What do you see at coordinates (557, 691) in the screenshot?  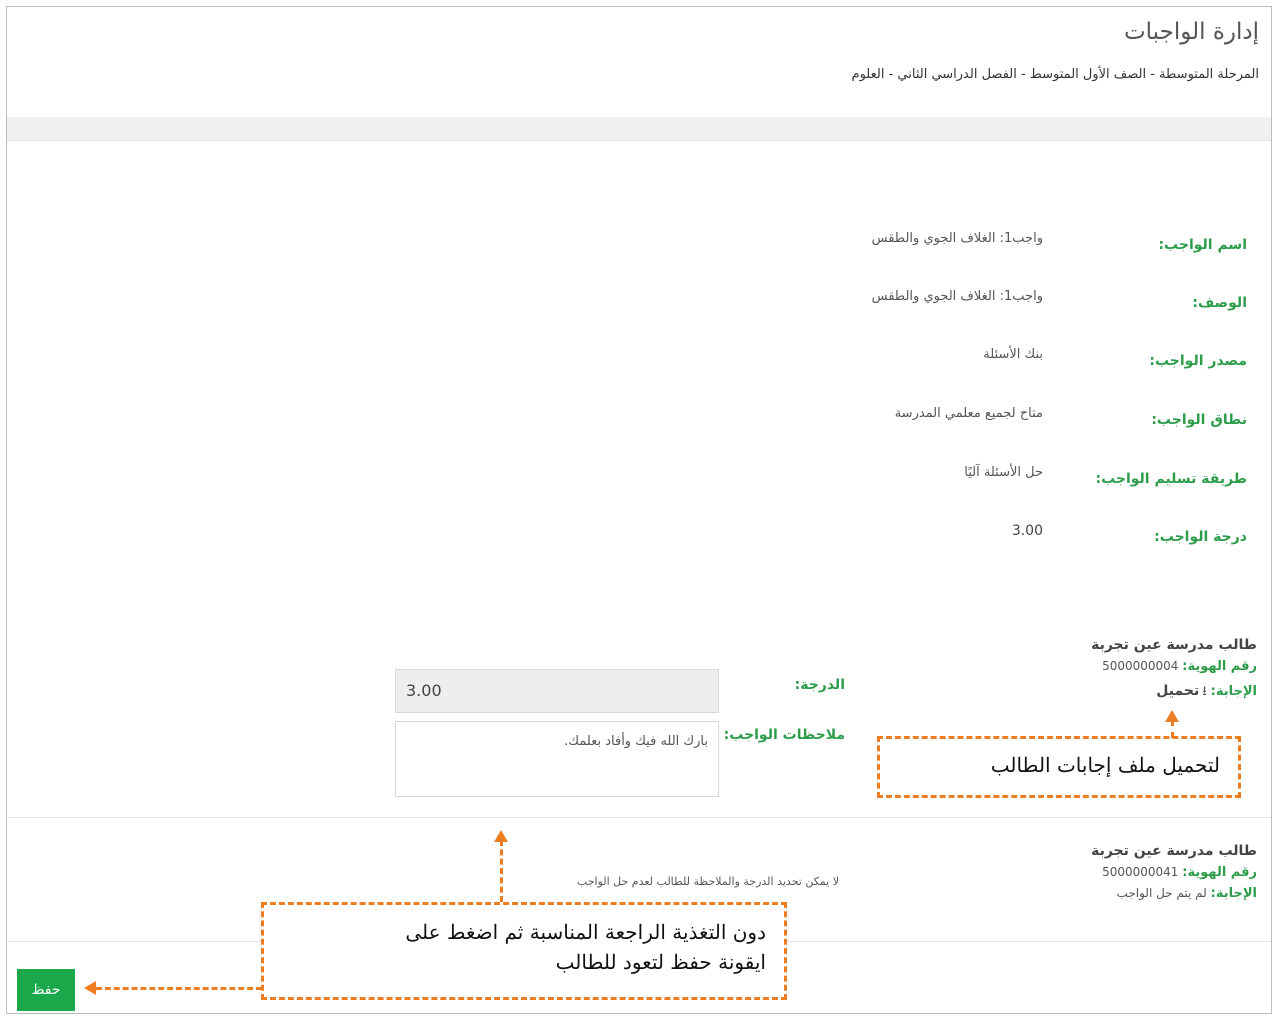 I see `grade-input: 3.00` at bounding box center [557, 691].